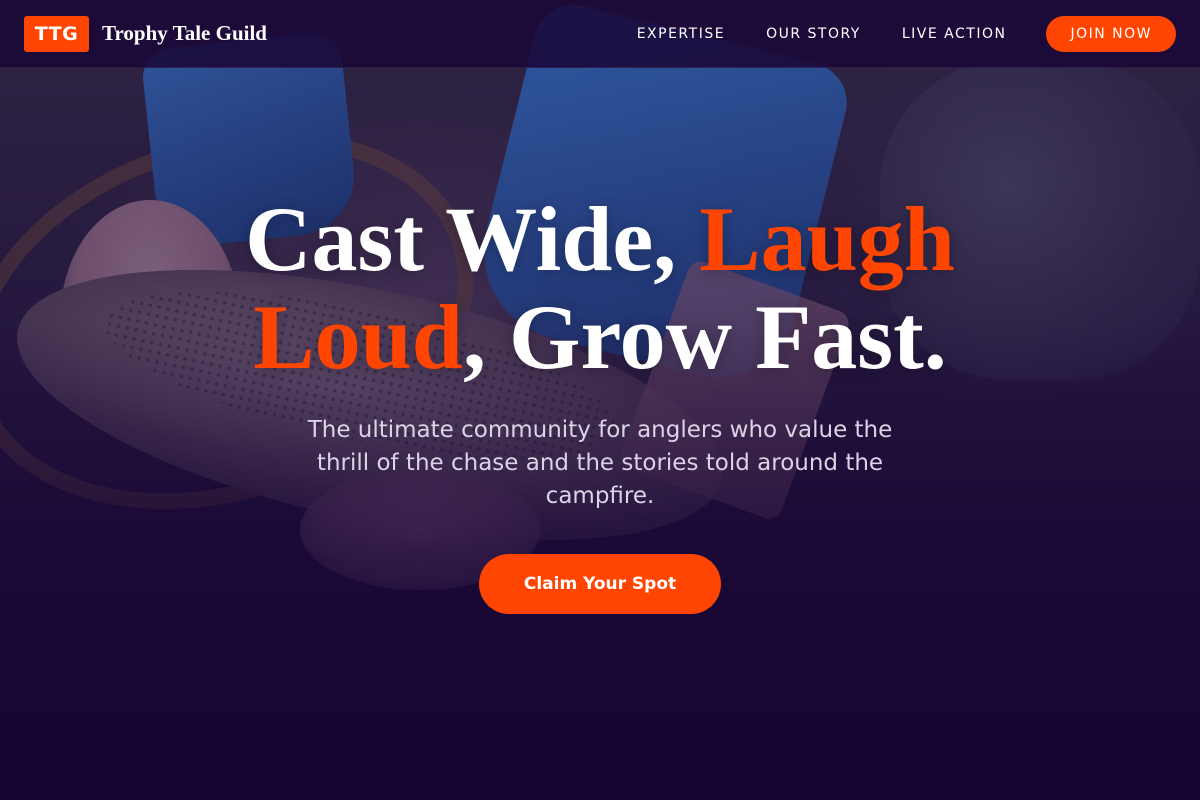 The height and width of the screenshot is (800, 1200). I want to click on hero-heading-part1: Cast Wide,, so click(472, 239).